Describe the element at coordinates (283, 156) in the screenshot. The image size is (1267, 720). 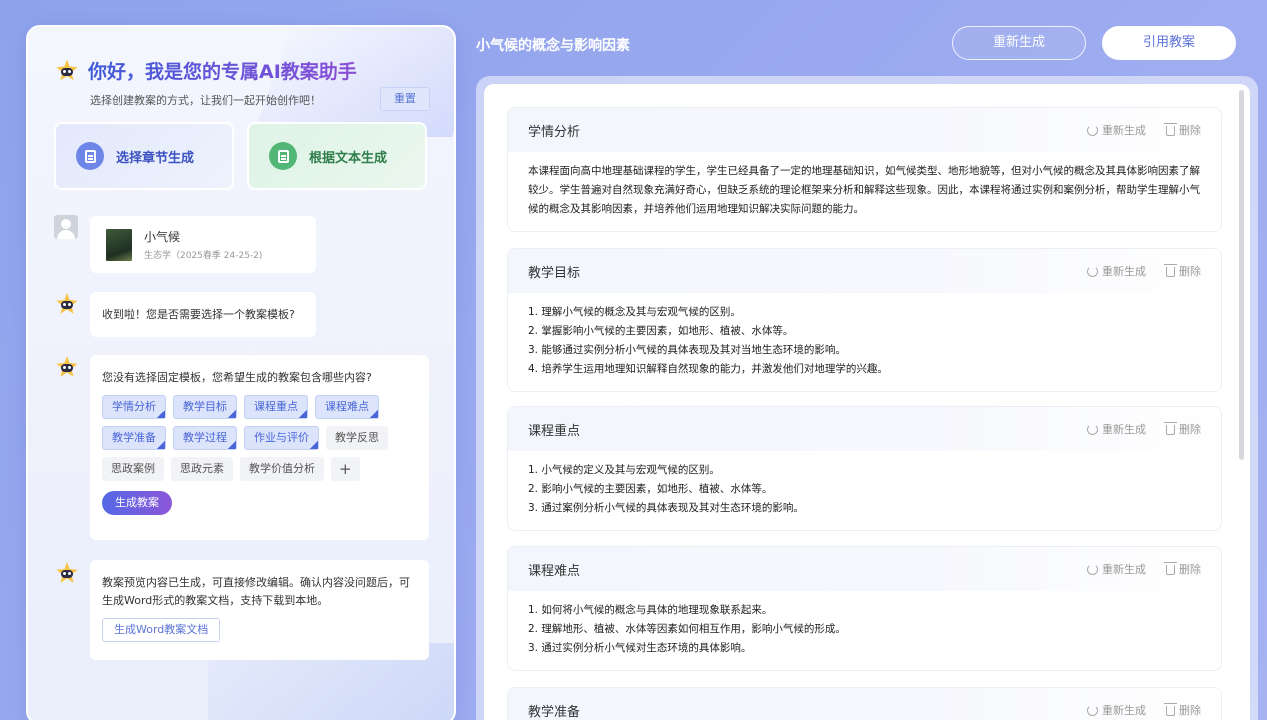
I see `text-document-icon` at that location.